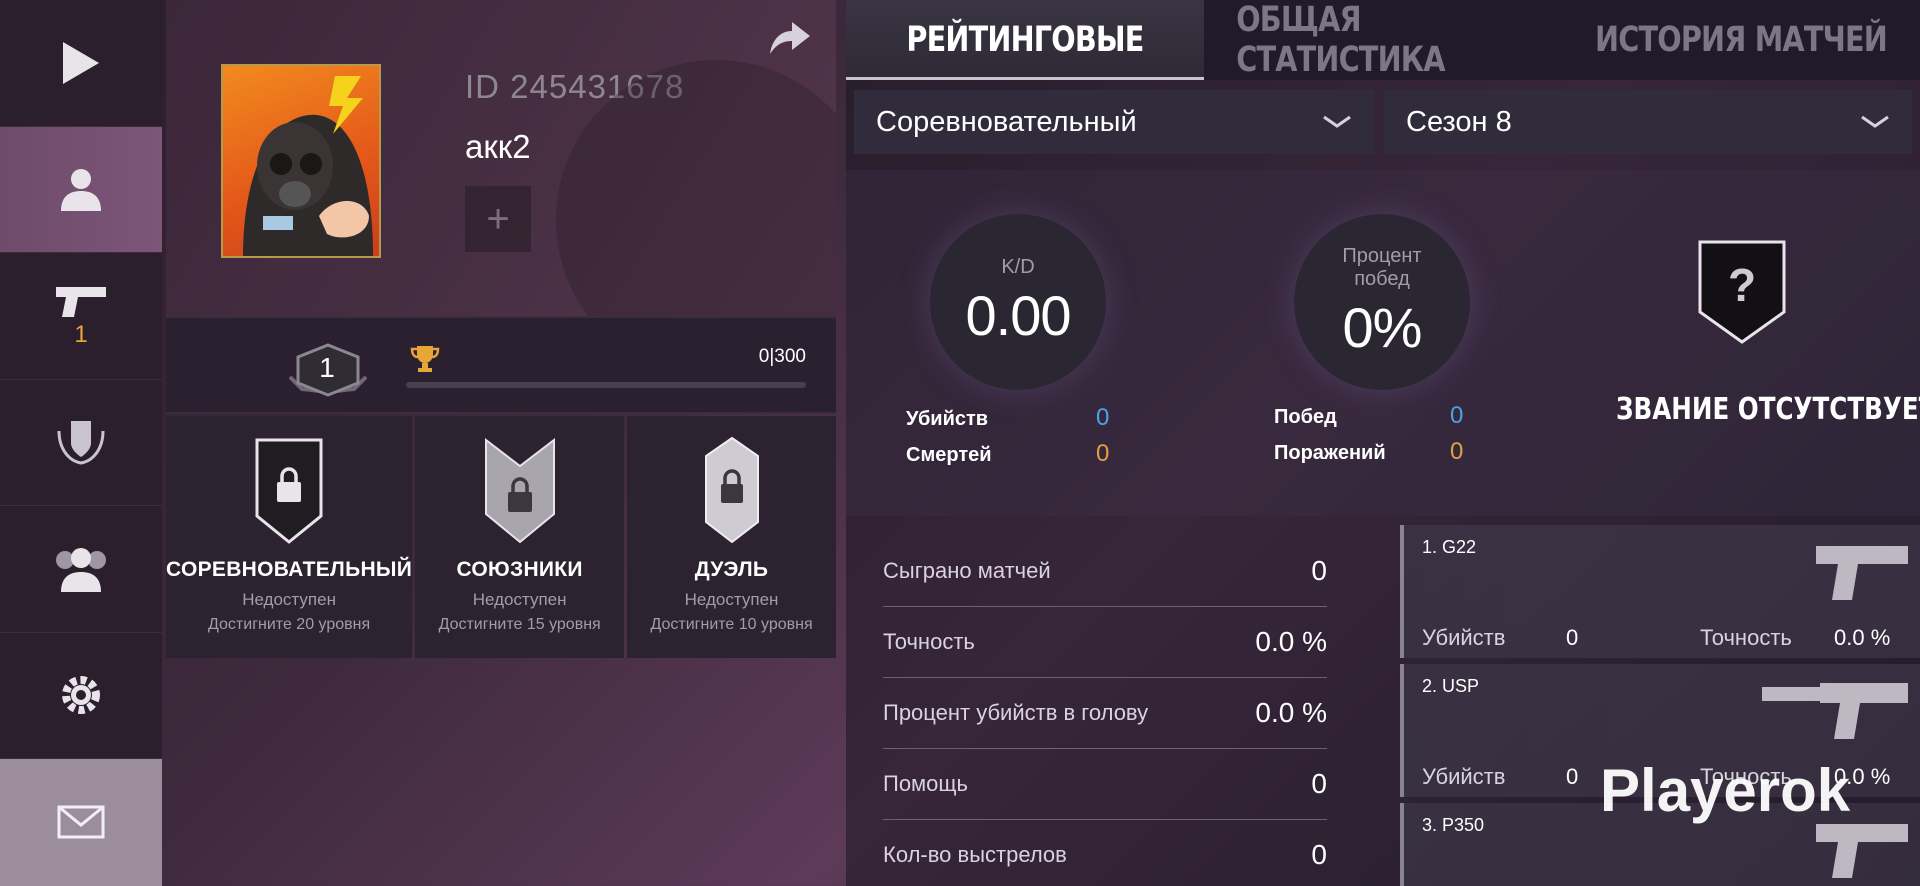  Describe the element at coordinates (967, 570) in the screenshot. I see `stat-label: Сыграно матчей` at that location.